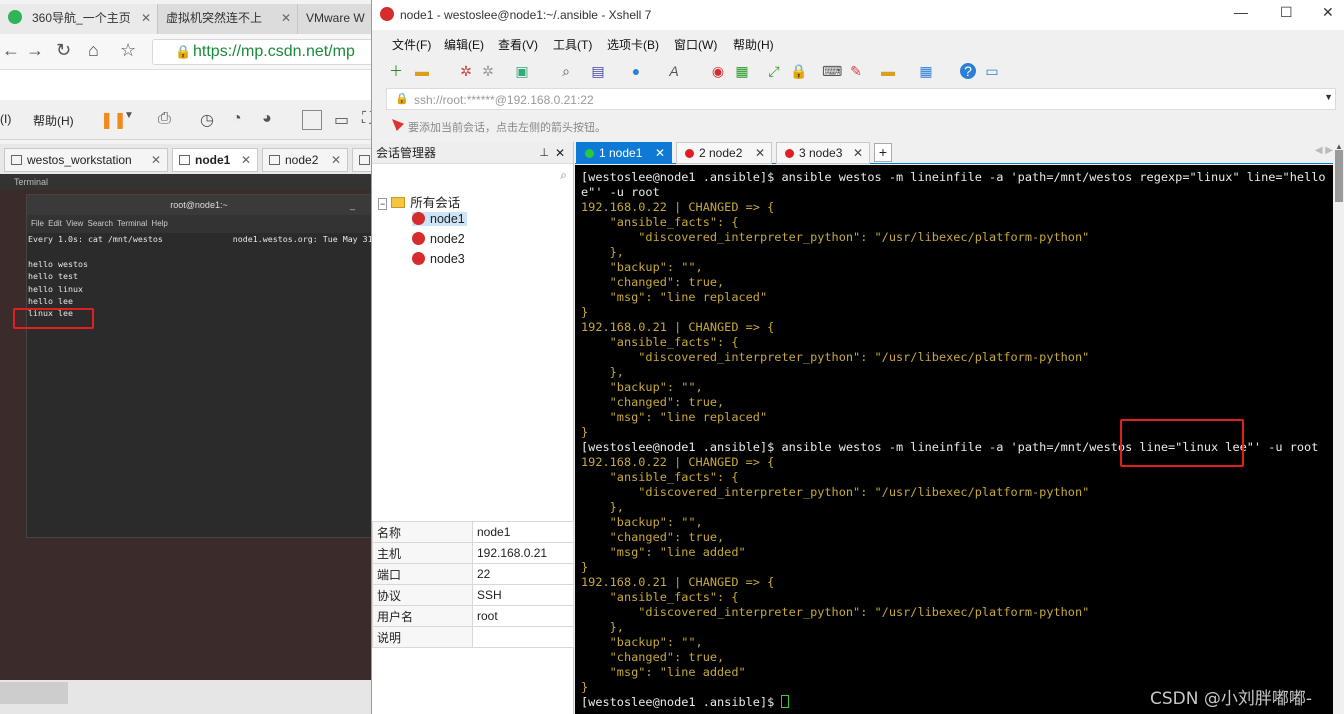  What do you see at coordinates (753, 44) in the screenshot?
I see `menu-help: 帮助(H)` at bounding box center [753, 44].